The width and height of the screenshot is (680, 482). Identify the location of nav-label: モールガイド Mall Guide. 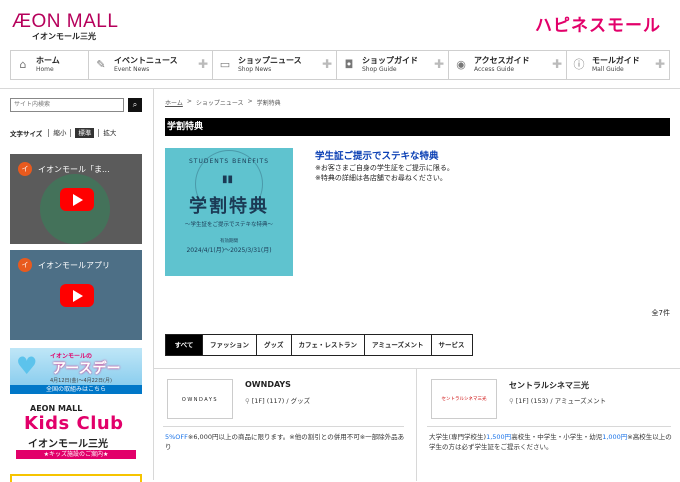
(616, 65).